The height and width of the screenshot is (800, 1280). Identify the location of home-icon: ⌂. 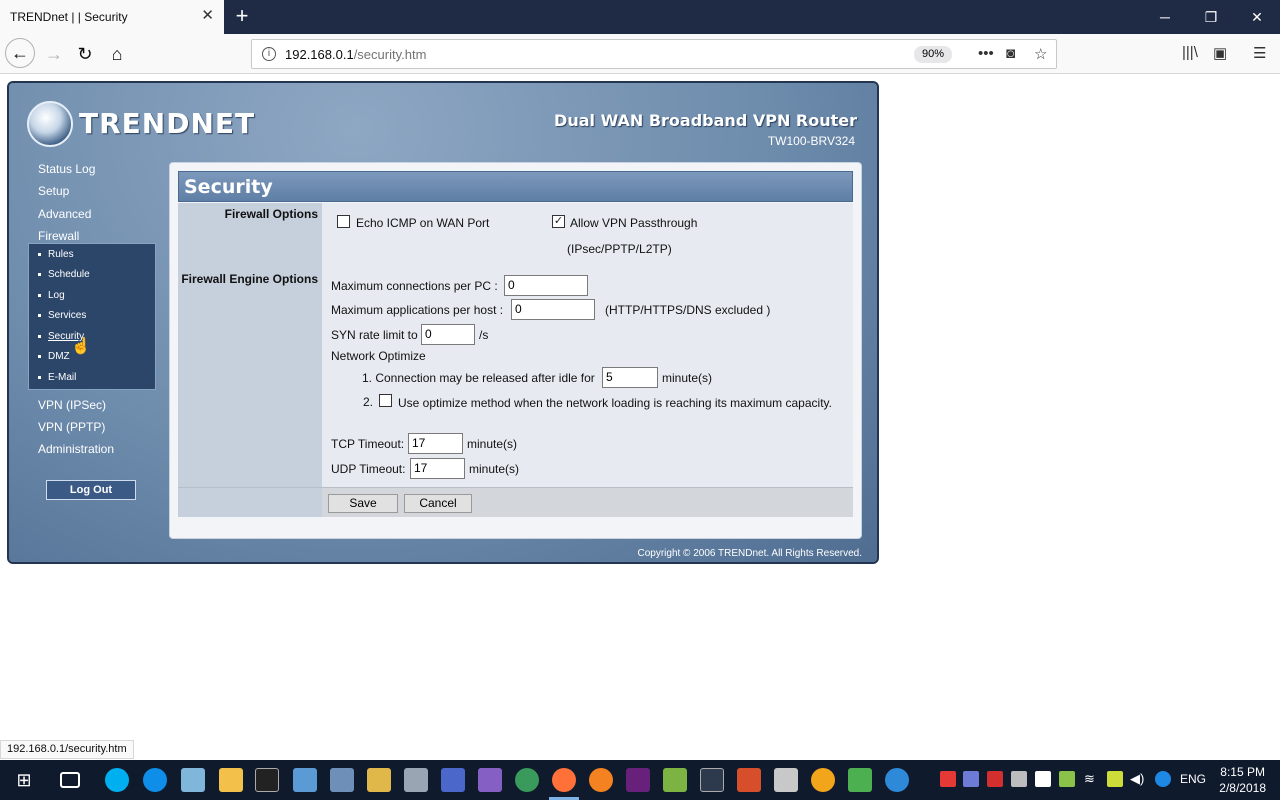
(117, 54).